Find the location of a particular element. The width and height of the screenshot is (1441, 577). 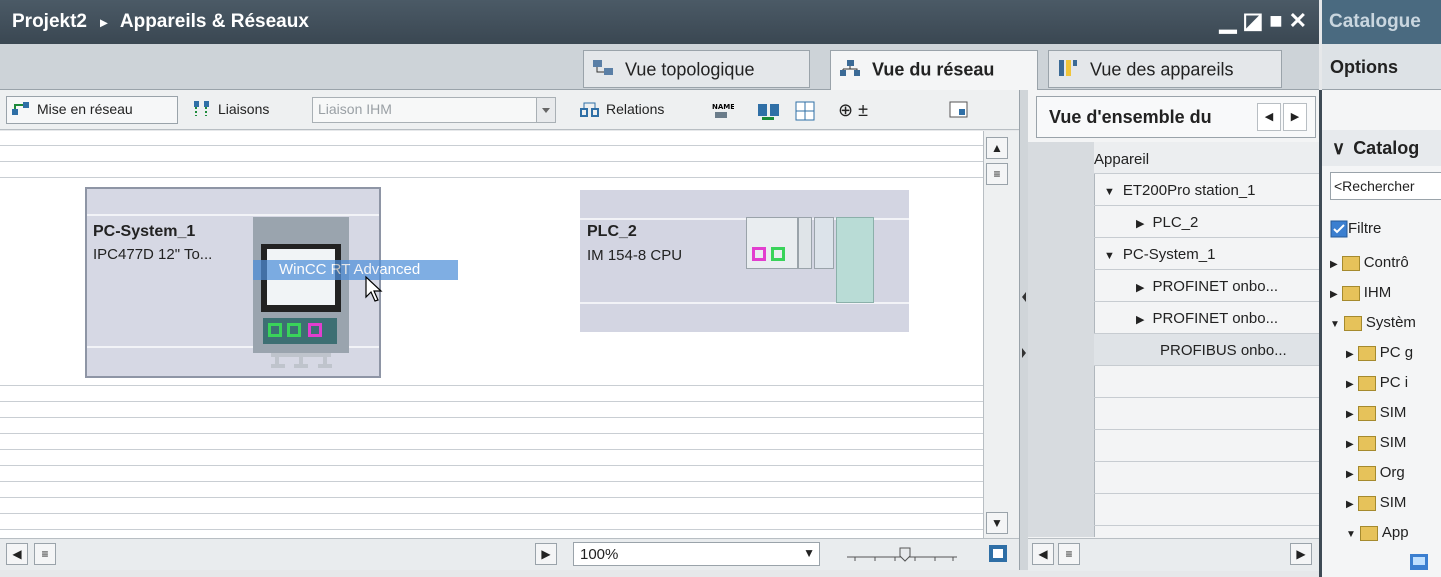

minimize-button: ▁ is located at coordinates (1231, 20).